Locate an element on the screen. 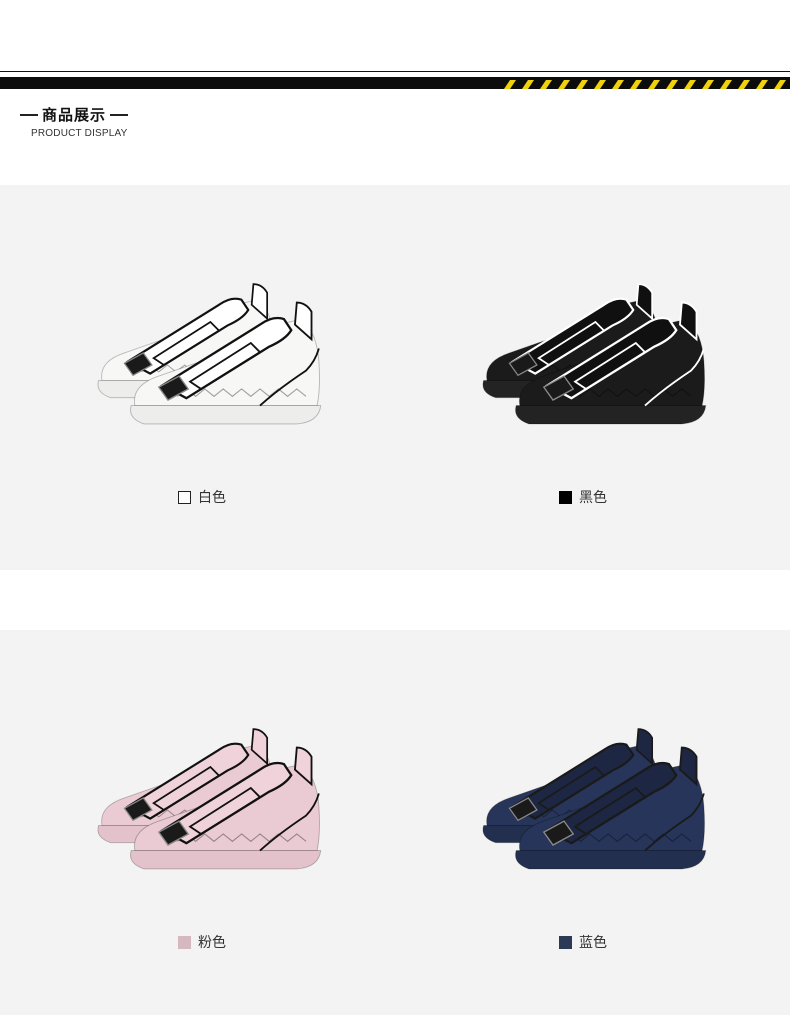  dash-right is located at coordinates (119, 114).